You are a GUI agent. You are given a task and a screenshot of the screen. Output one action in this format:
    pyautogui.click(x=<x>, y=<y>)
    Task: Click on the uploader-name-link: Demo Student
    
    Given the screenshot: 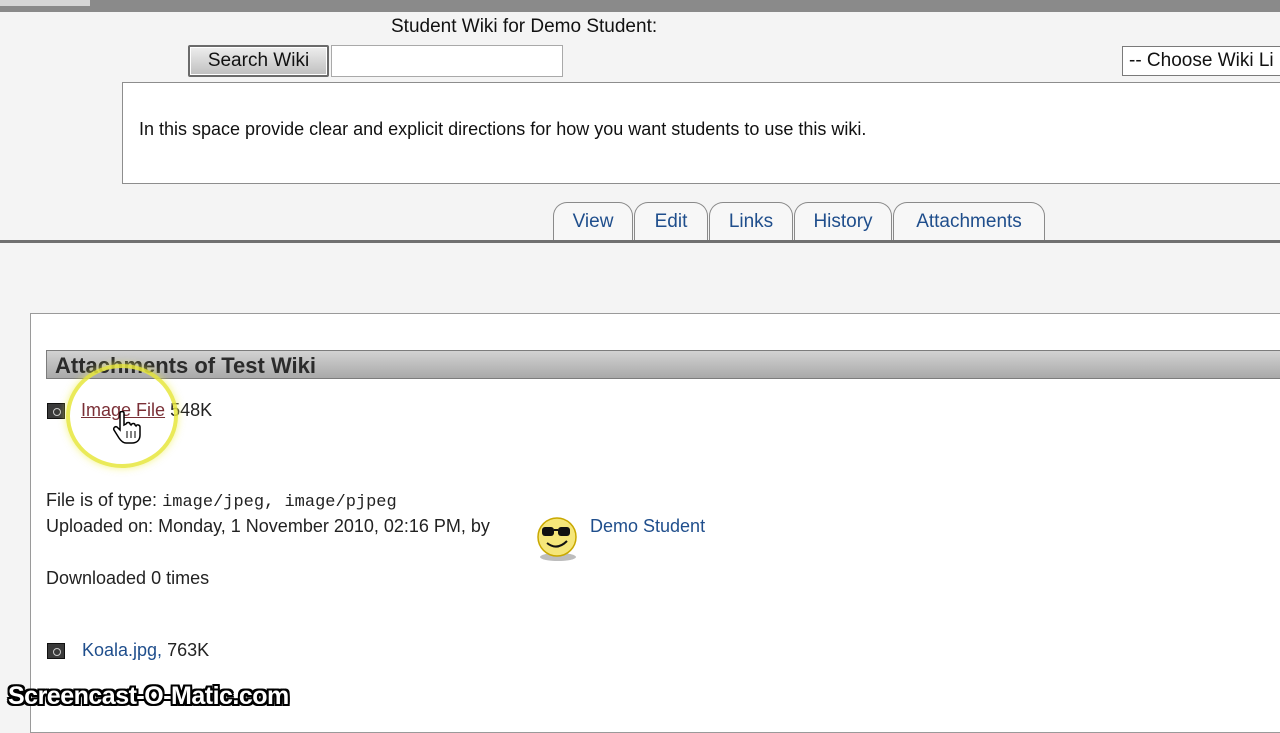 What is the action you would take?
    pyautogui.click(x=647, y=526)
    